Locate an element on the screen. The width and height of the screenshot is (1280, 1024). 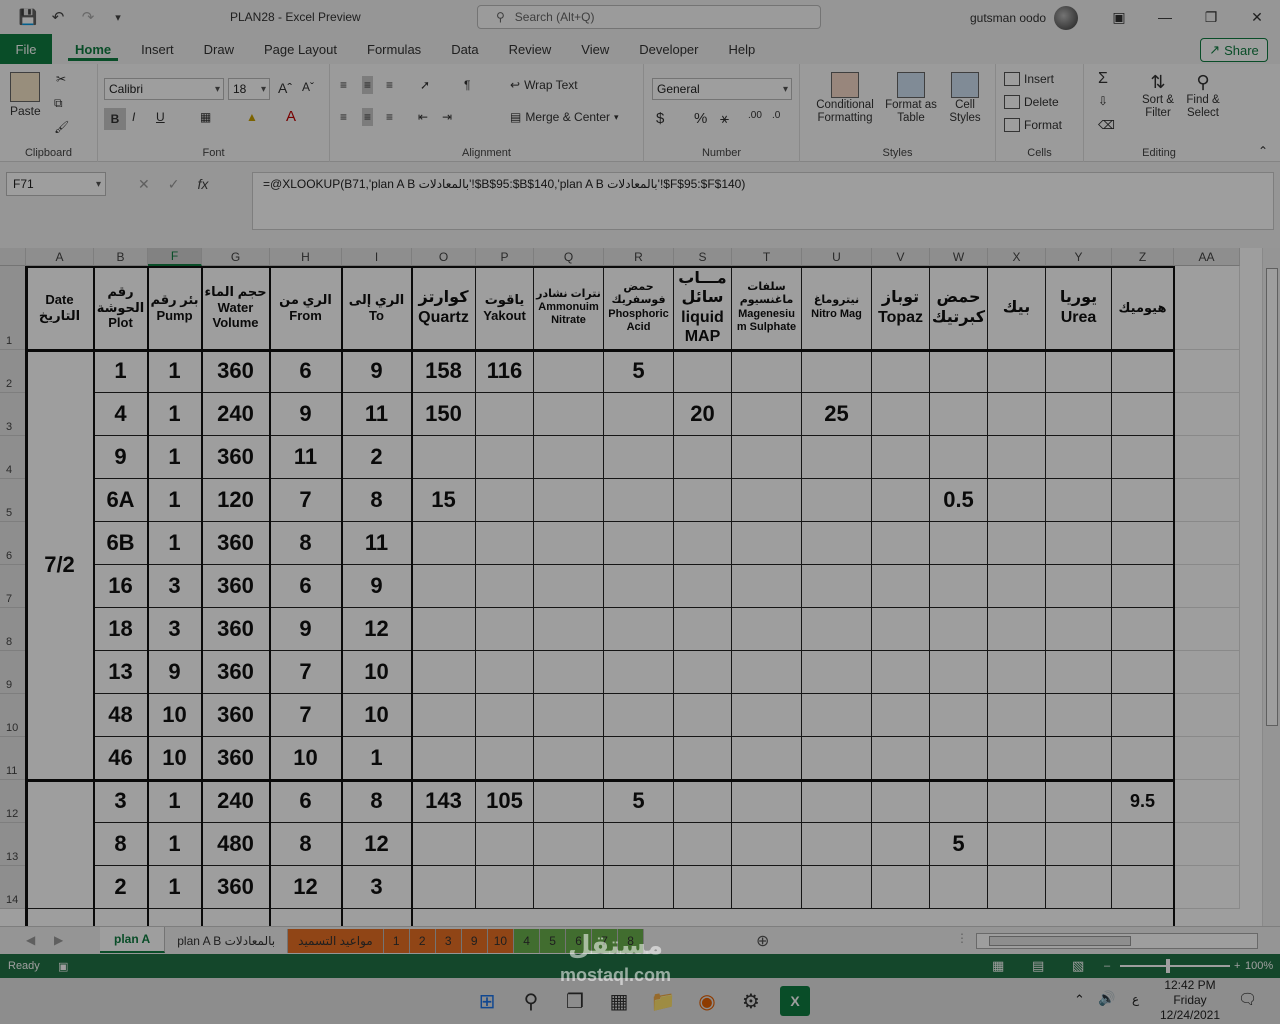
cell-styles-button: Cell Styles is located at coordinates (965, 98).